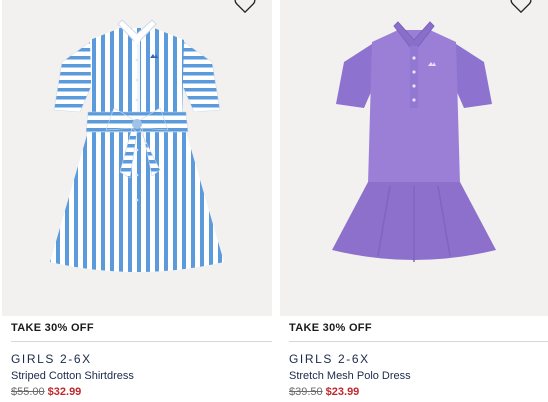 The height and width of the screenshot is (402, 548). I want to click on price-block: $39.50 $23.99, so click(324, 392).